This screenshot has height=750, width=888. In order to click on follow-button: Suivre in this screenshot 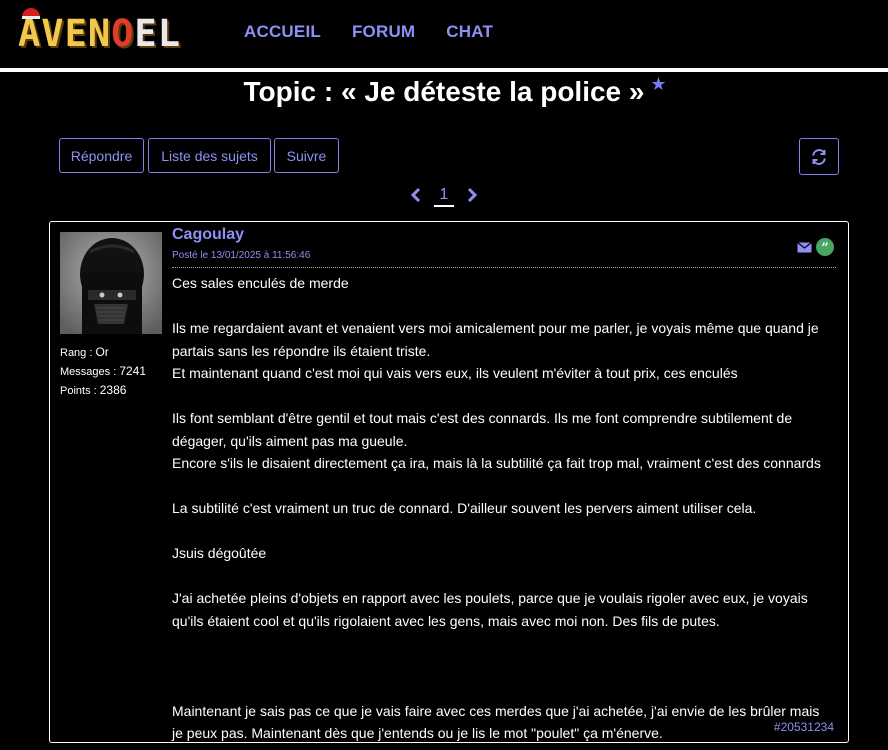, I will do `click(306, 155)`.